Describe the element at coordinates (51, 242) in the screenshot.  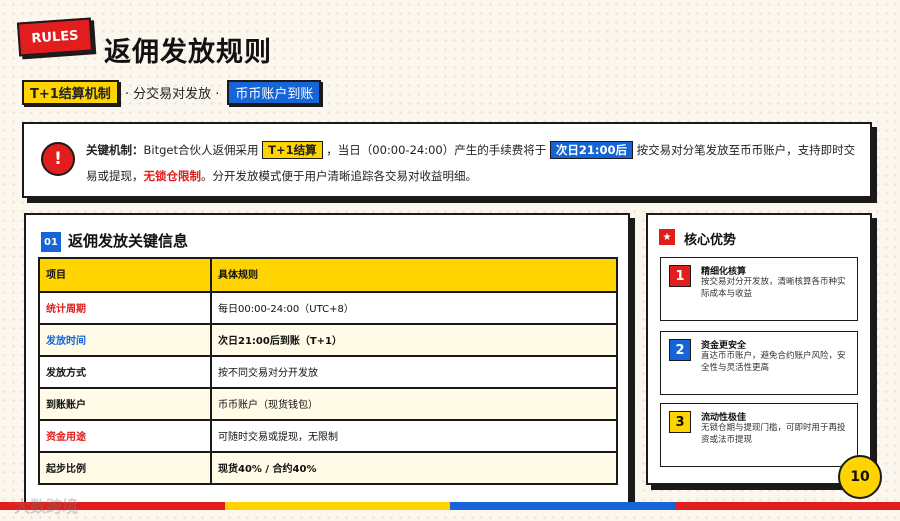
I see `section-number: 01` at that location.